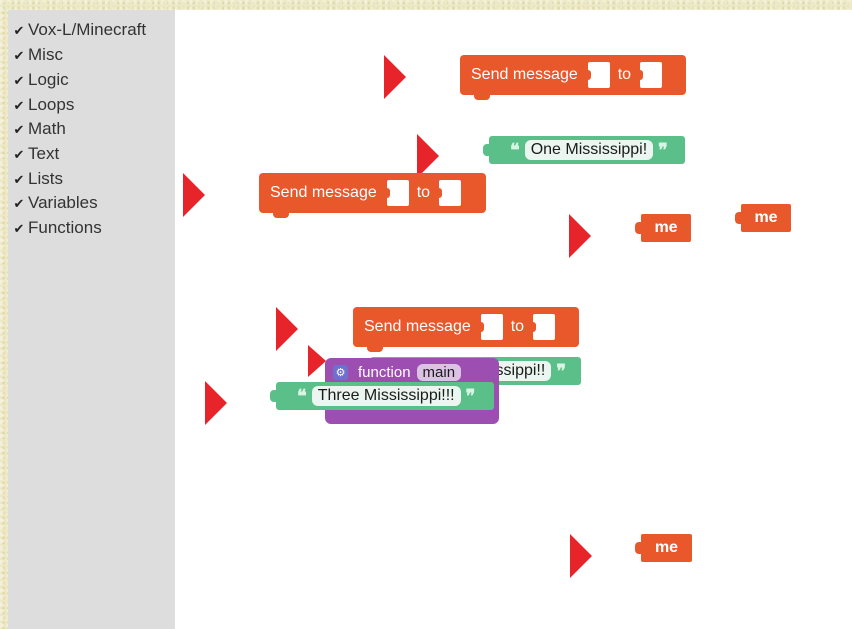  I want to click on category-text: ✔ Text, so click(35, 154).